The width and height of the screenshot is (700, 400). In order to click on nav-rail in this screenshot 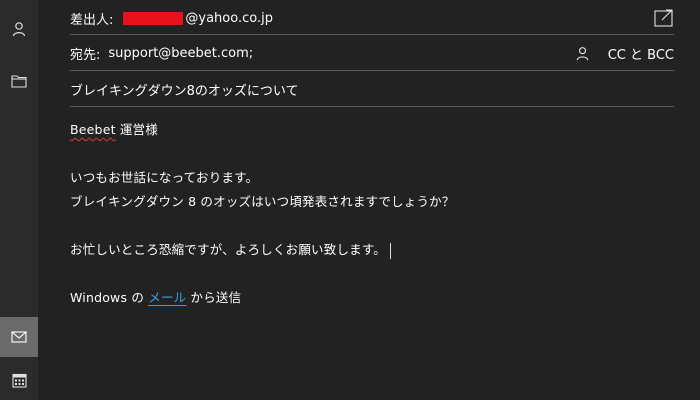, I will do `click(19, 200)`.